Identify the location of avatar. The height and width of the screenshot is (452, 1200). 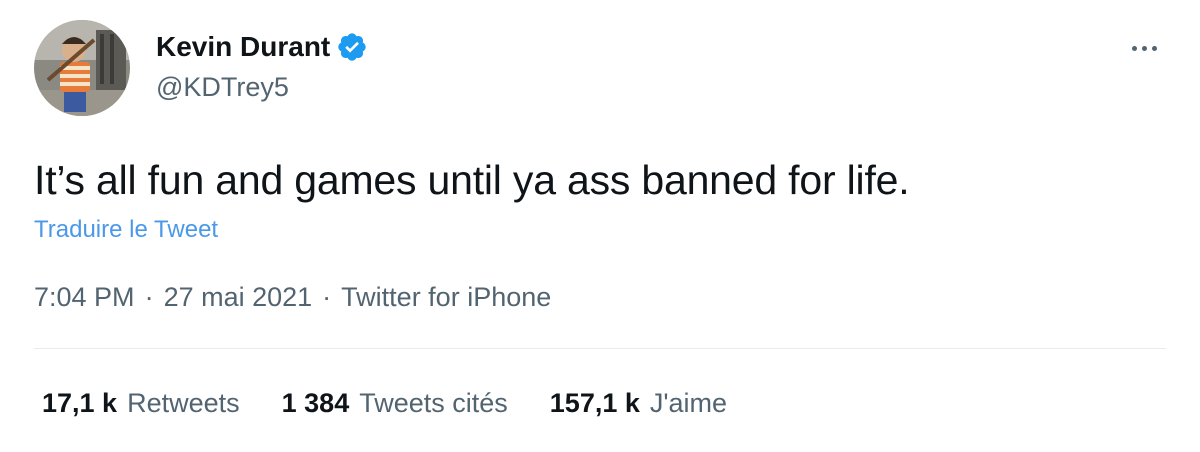
(82, 68).